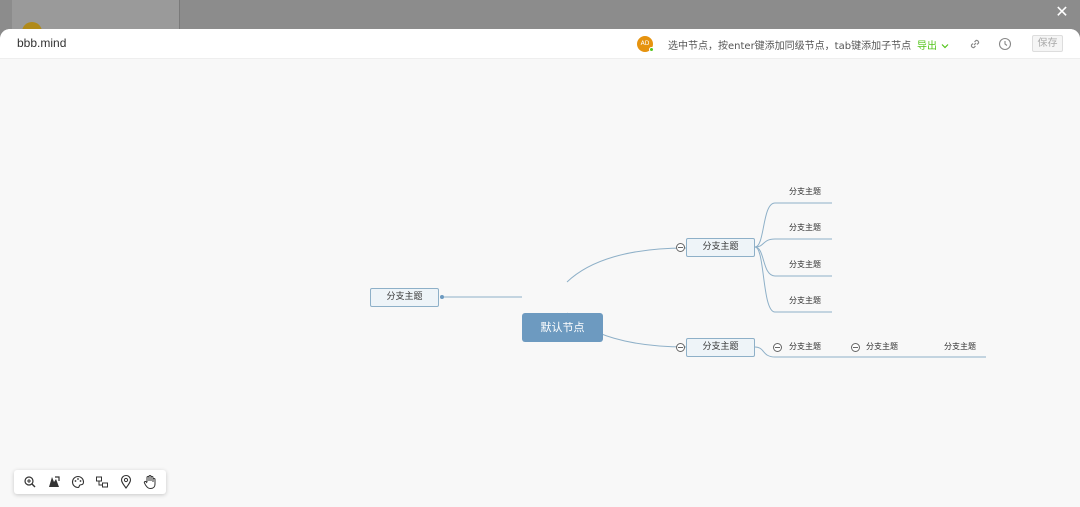  What do you see at coordinates (102, 482) in the screenshot?
I see `structure-icon` at bounding box center [102, 482].